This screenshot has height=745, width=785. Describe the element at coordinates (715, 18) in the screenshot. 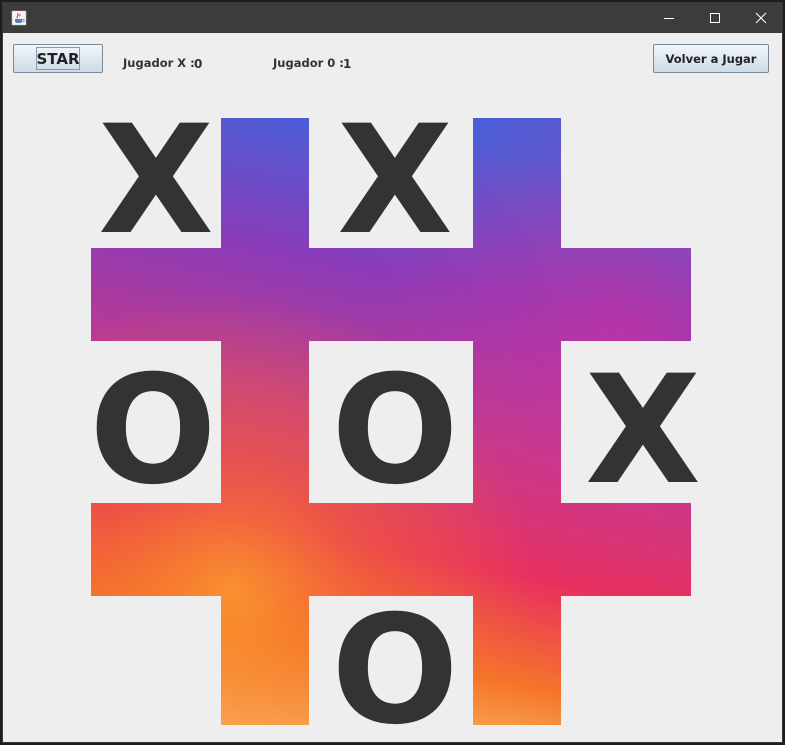

I see `maximize-icon` at that location.